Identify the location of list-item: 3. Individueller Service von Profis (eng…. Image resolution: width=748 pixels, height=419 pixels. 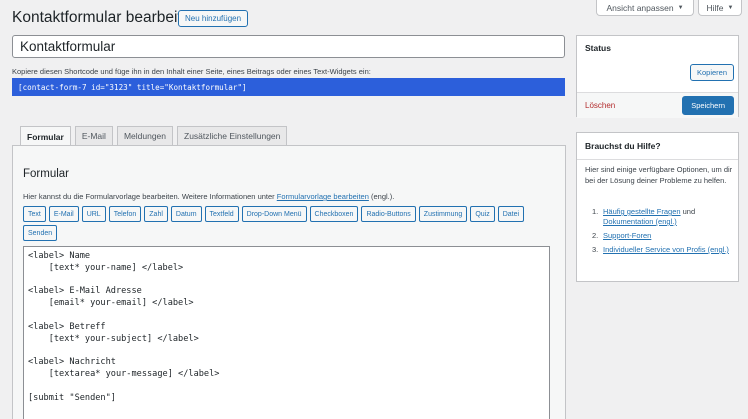
(660, 250).